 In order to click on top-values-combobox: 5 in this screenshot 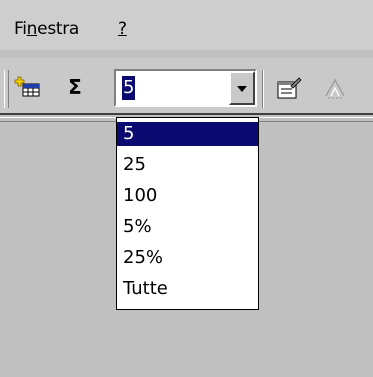, I will do `click(185, 88)`.